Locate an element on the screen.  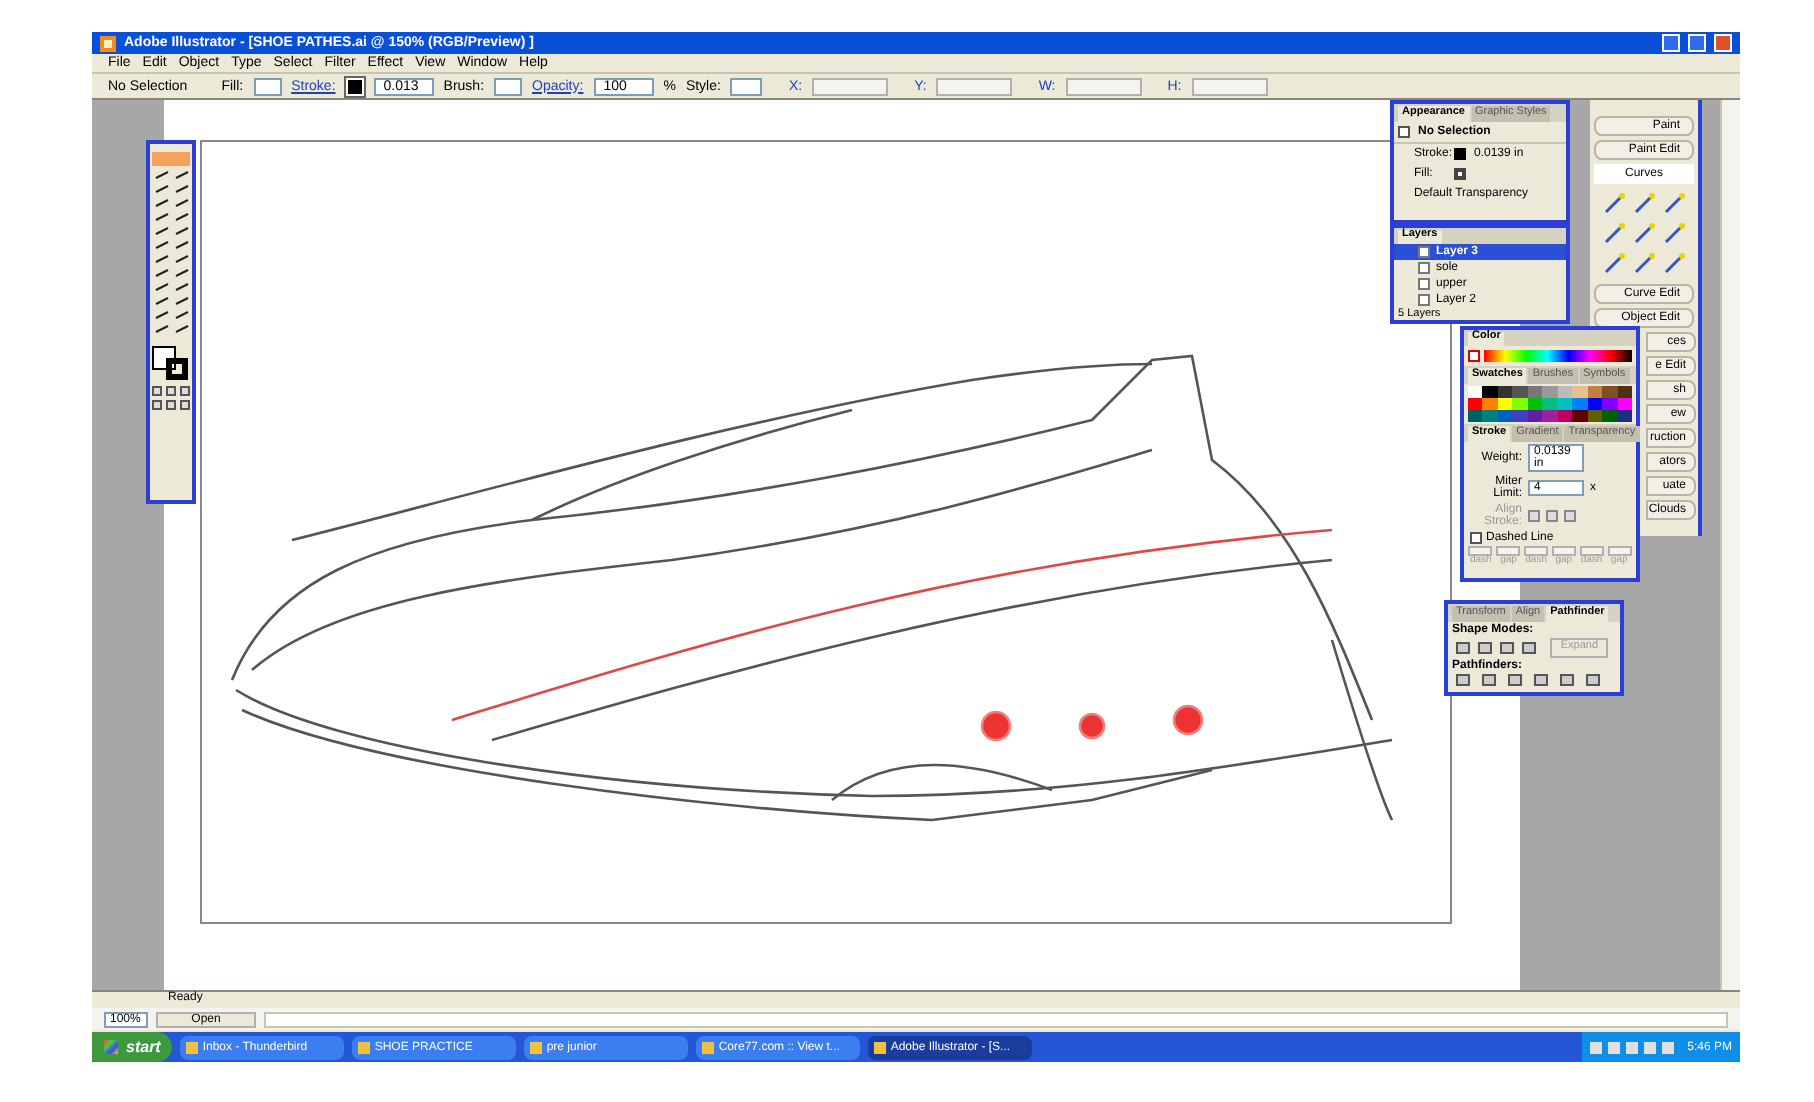
brush-dropdown is located at coordinates (508, 86).